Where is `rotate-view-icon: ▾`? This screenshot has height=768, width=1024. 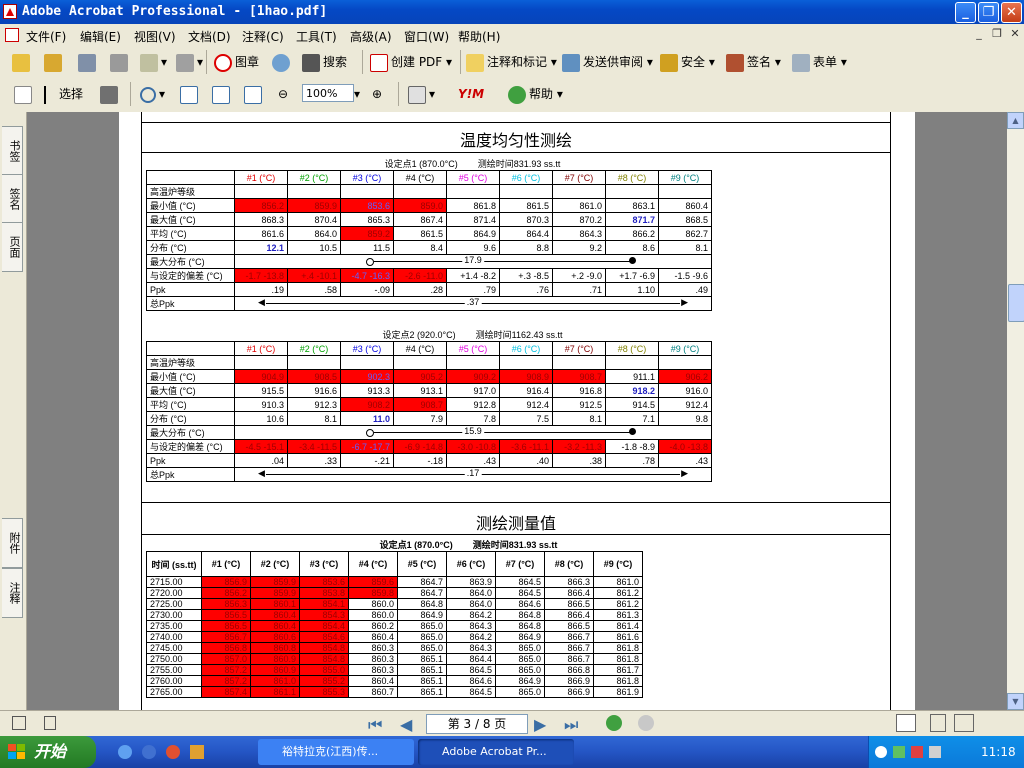 rotate-view-icon: ▾ is located at coordinates (421, 94).